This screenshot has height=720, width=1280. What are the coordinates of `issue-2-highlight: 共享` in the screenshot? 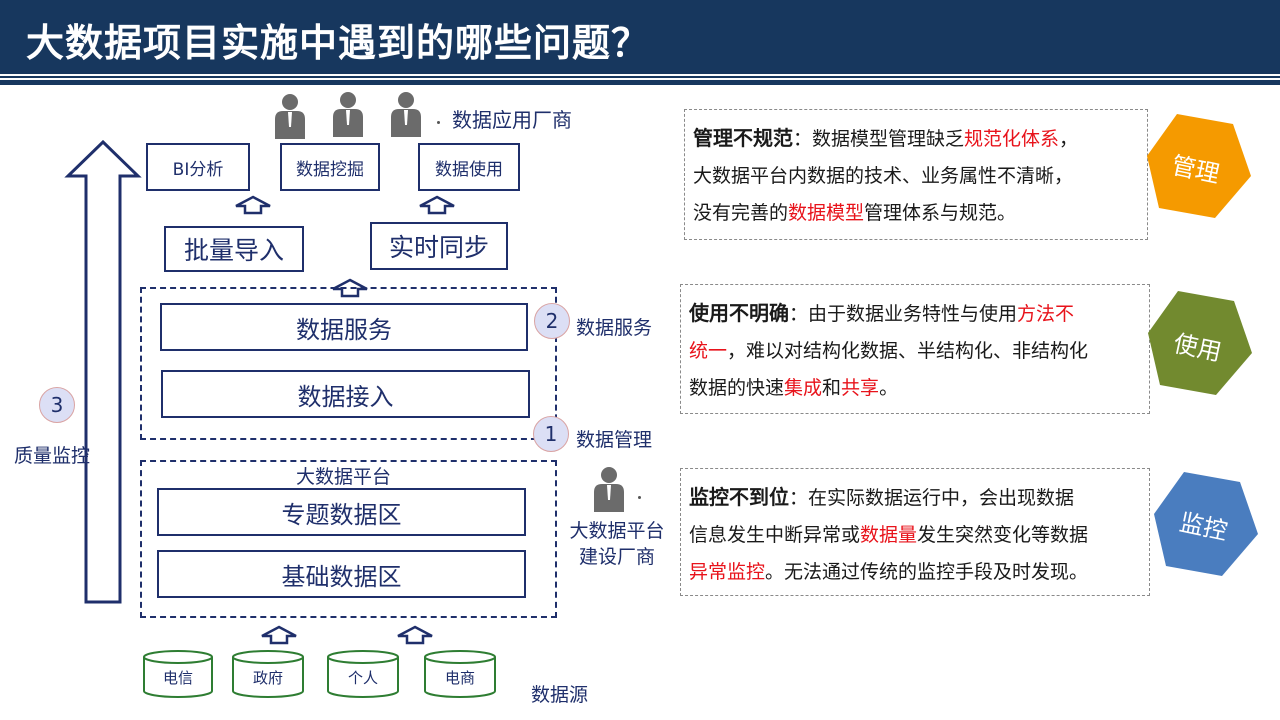 It's located at (860, 388).